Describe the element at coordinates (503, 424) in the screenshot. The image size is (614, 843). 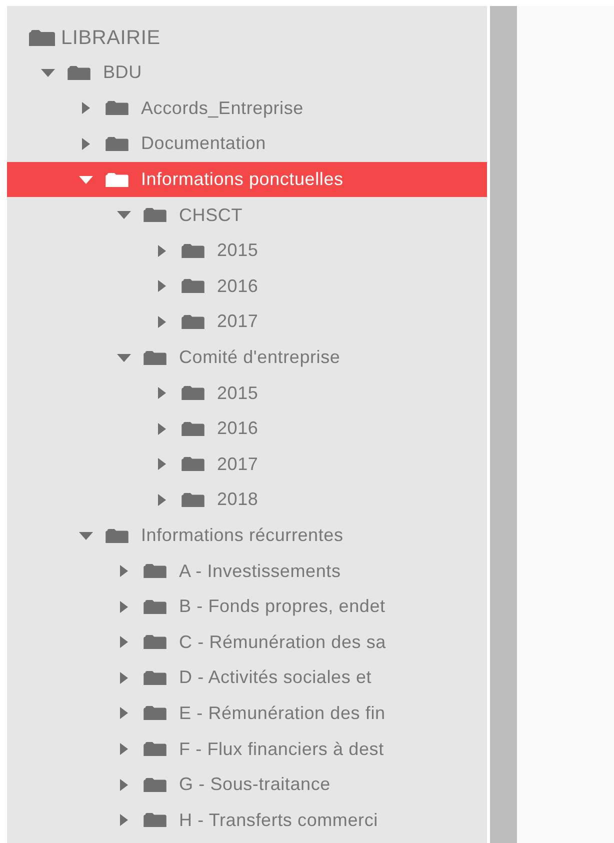
I see `scrollbar` at that location.